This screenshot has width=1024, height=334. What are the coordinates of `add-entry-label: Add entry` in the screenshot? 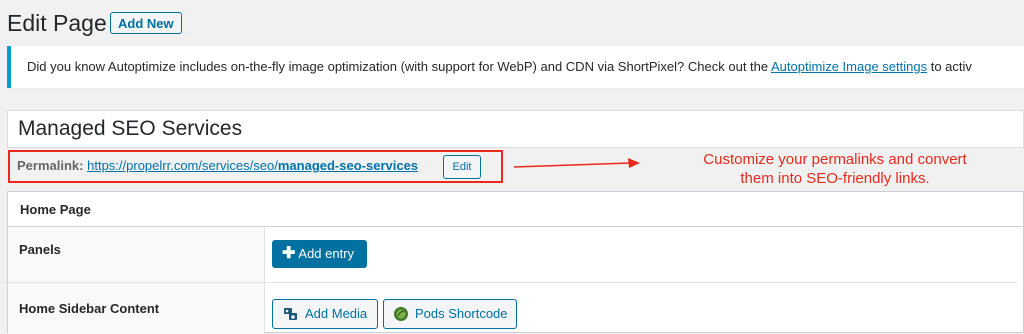 It's located at (326, 253).